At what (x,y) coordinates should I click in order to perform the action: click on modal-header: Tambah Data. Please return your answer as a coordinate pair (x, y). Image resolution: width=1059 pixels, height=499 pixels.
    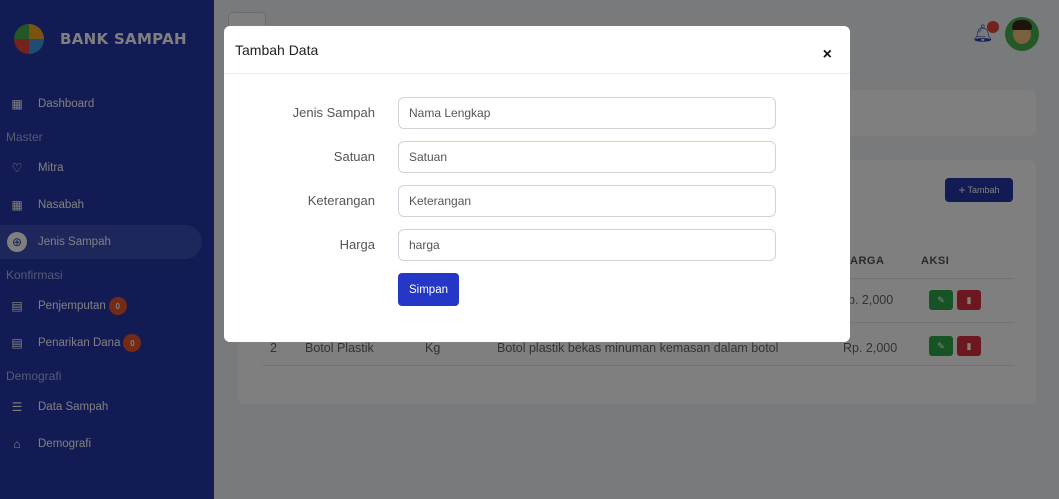
    Looking at the image, I should click on (537, 50).